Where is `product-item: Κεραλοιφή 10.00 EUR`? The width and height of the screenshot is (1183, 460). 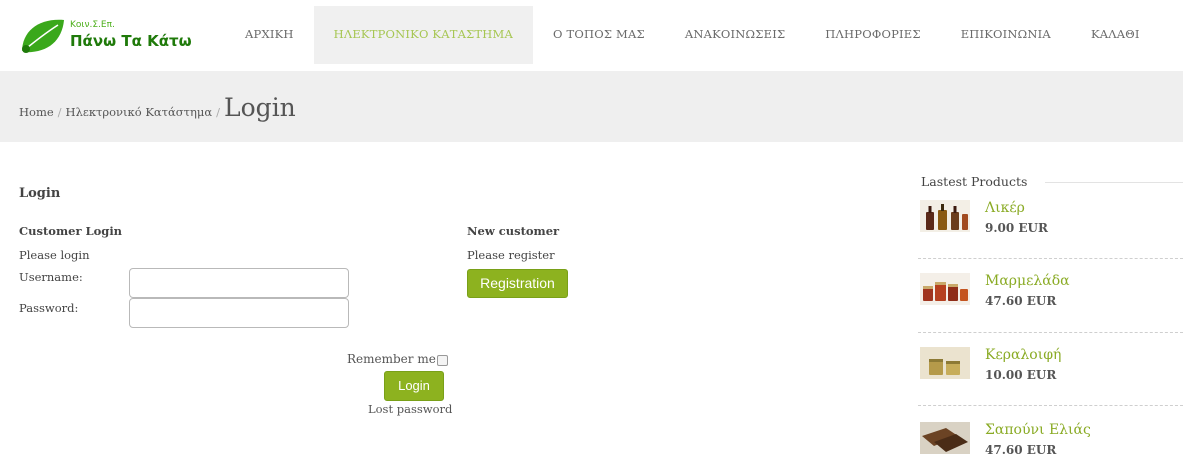 product-item: Κεραλοιφή 10.00 EUR is located at coordinates (1050, 377).